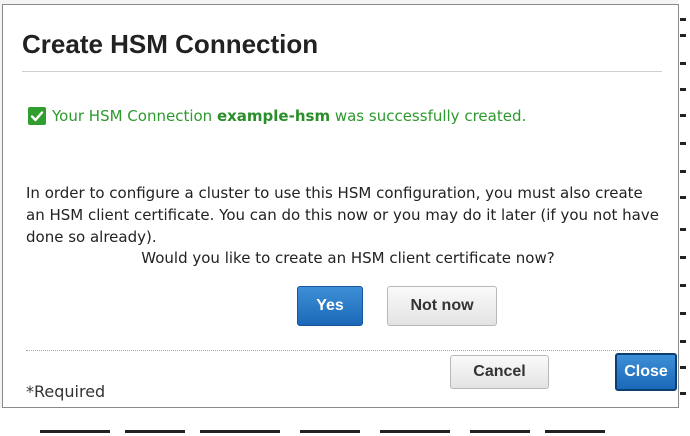 The image size is (690, 436). Describe the element at coordinates (342, 71) in the screenshot. I see `title-divider` at that location.